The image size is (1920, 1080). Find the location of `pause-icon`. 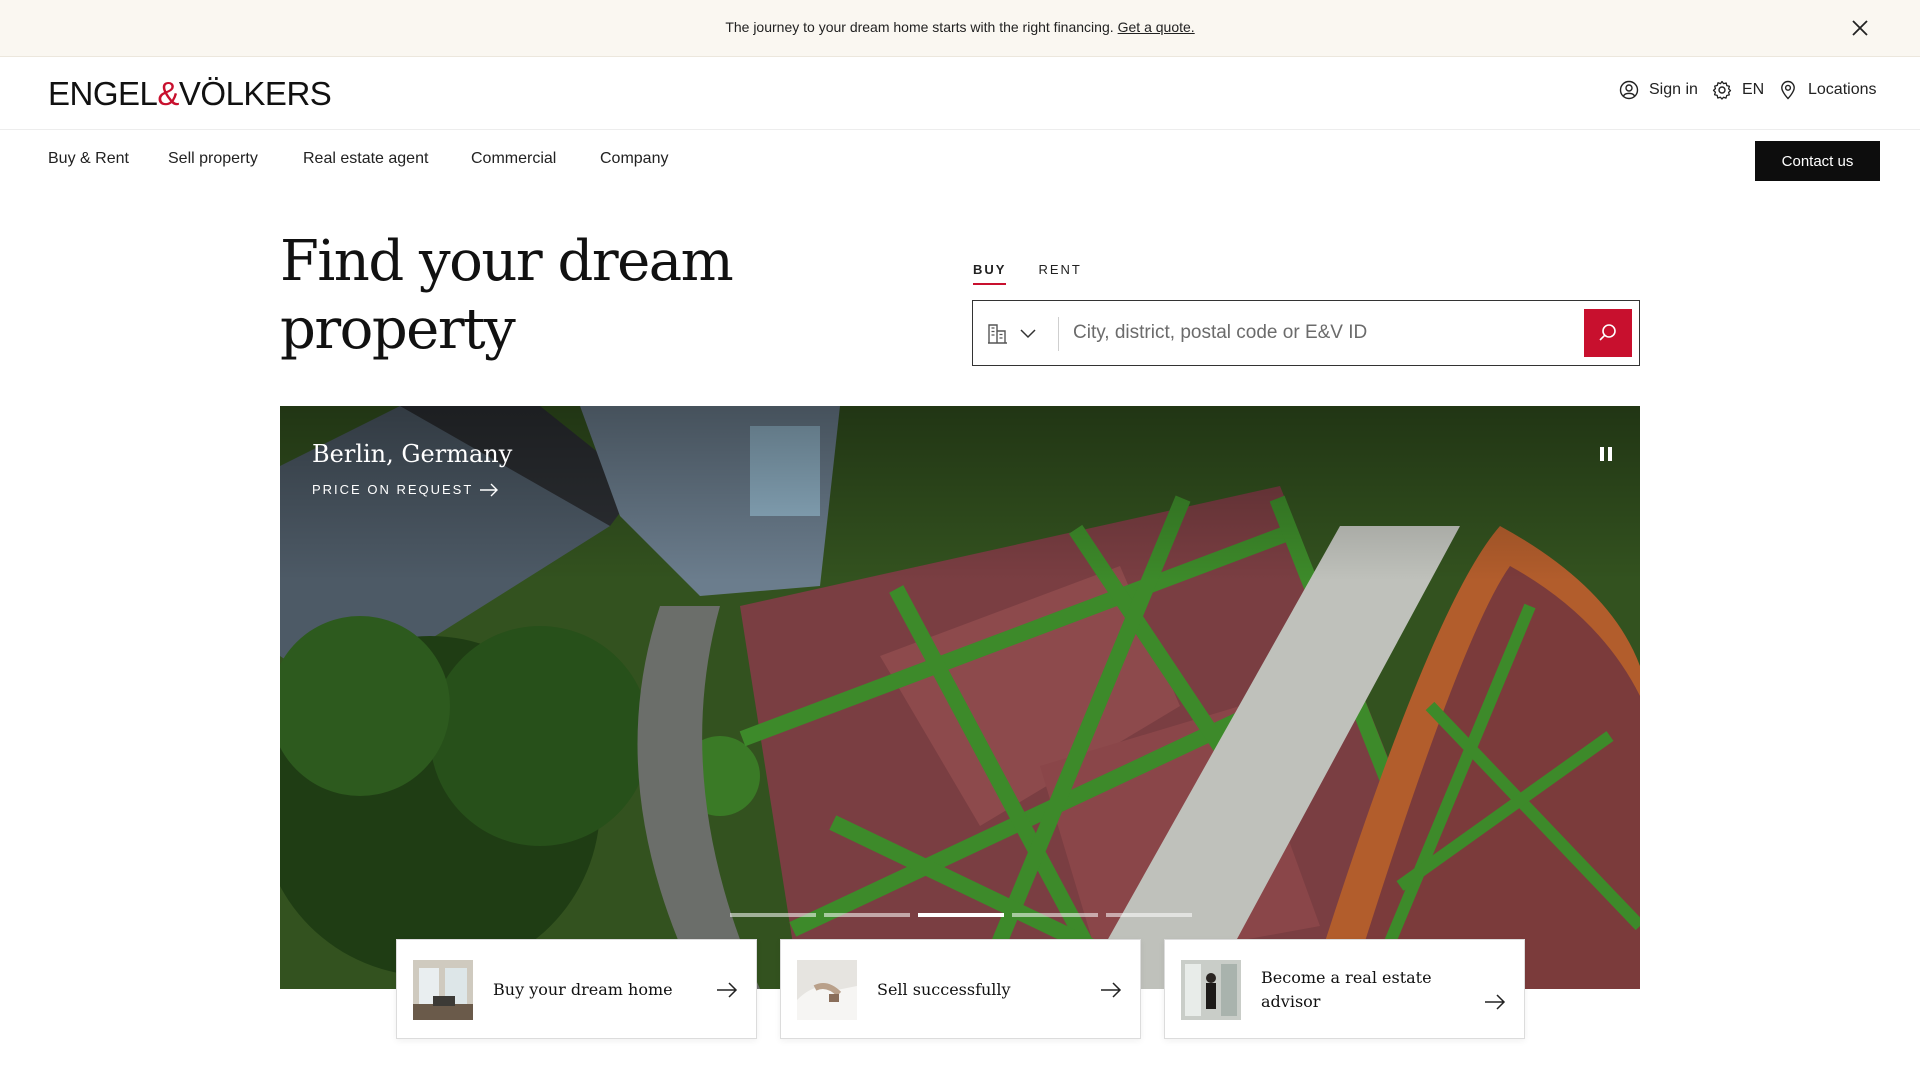

pause-icon is located at coordinates (1606, 454).